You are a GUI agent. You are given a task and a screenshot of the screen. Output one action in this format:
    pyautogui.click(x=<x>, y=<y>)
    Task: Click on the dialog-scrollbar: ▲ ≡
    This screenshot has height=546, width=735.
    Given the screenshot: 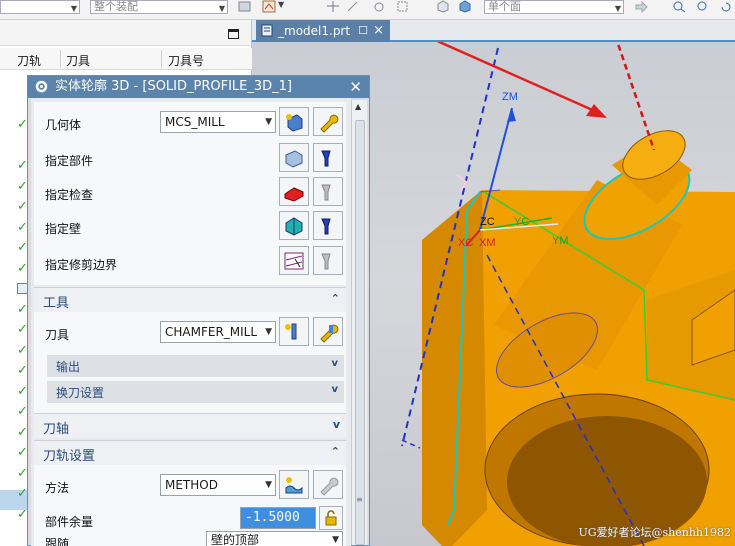 What is the action you would take?
    pyautogui.click(x=359, y=322)
    